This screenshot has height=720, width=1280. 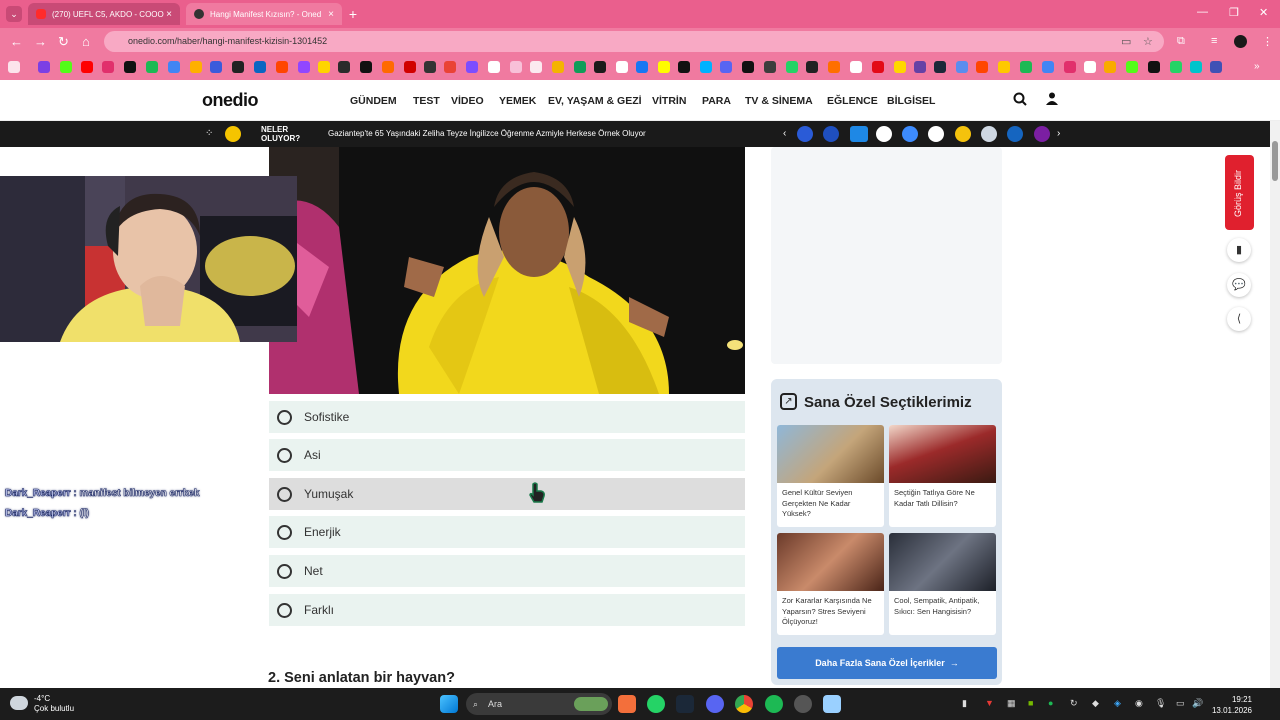 What do you see at coordinates (744, 704) in the screenshot?
I see `chrome-icon` at bounding box center [744, 704].